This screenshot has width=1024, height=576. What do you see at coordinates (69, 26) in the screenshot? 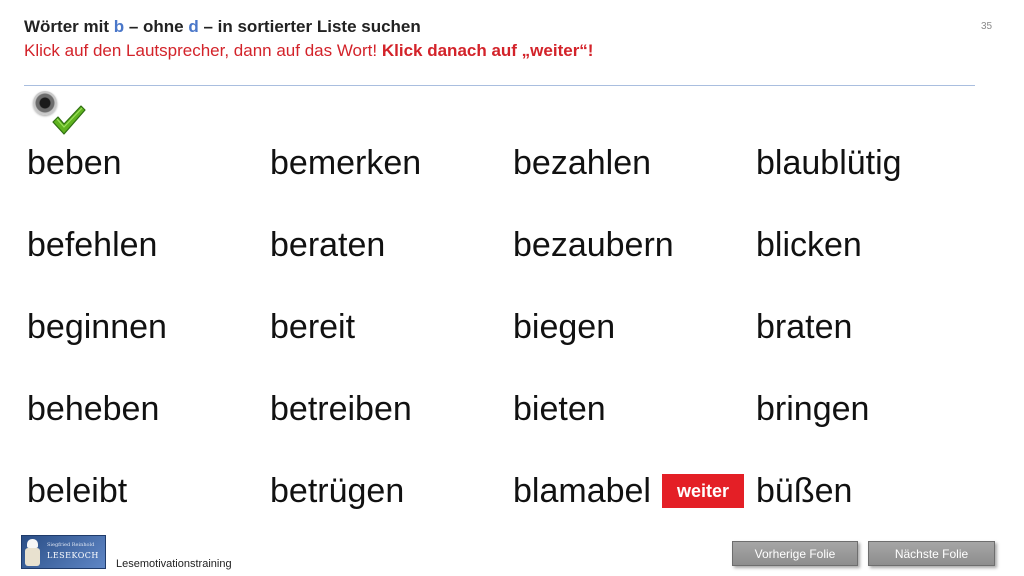
I see `title-text-1: Wörter mit` at bounding box center [69, 26].